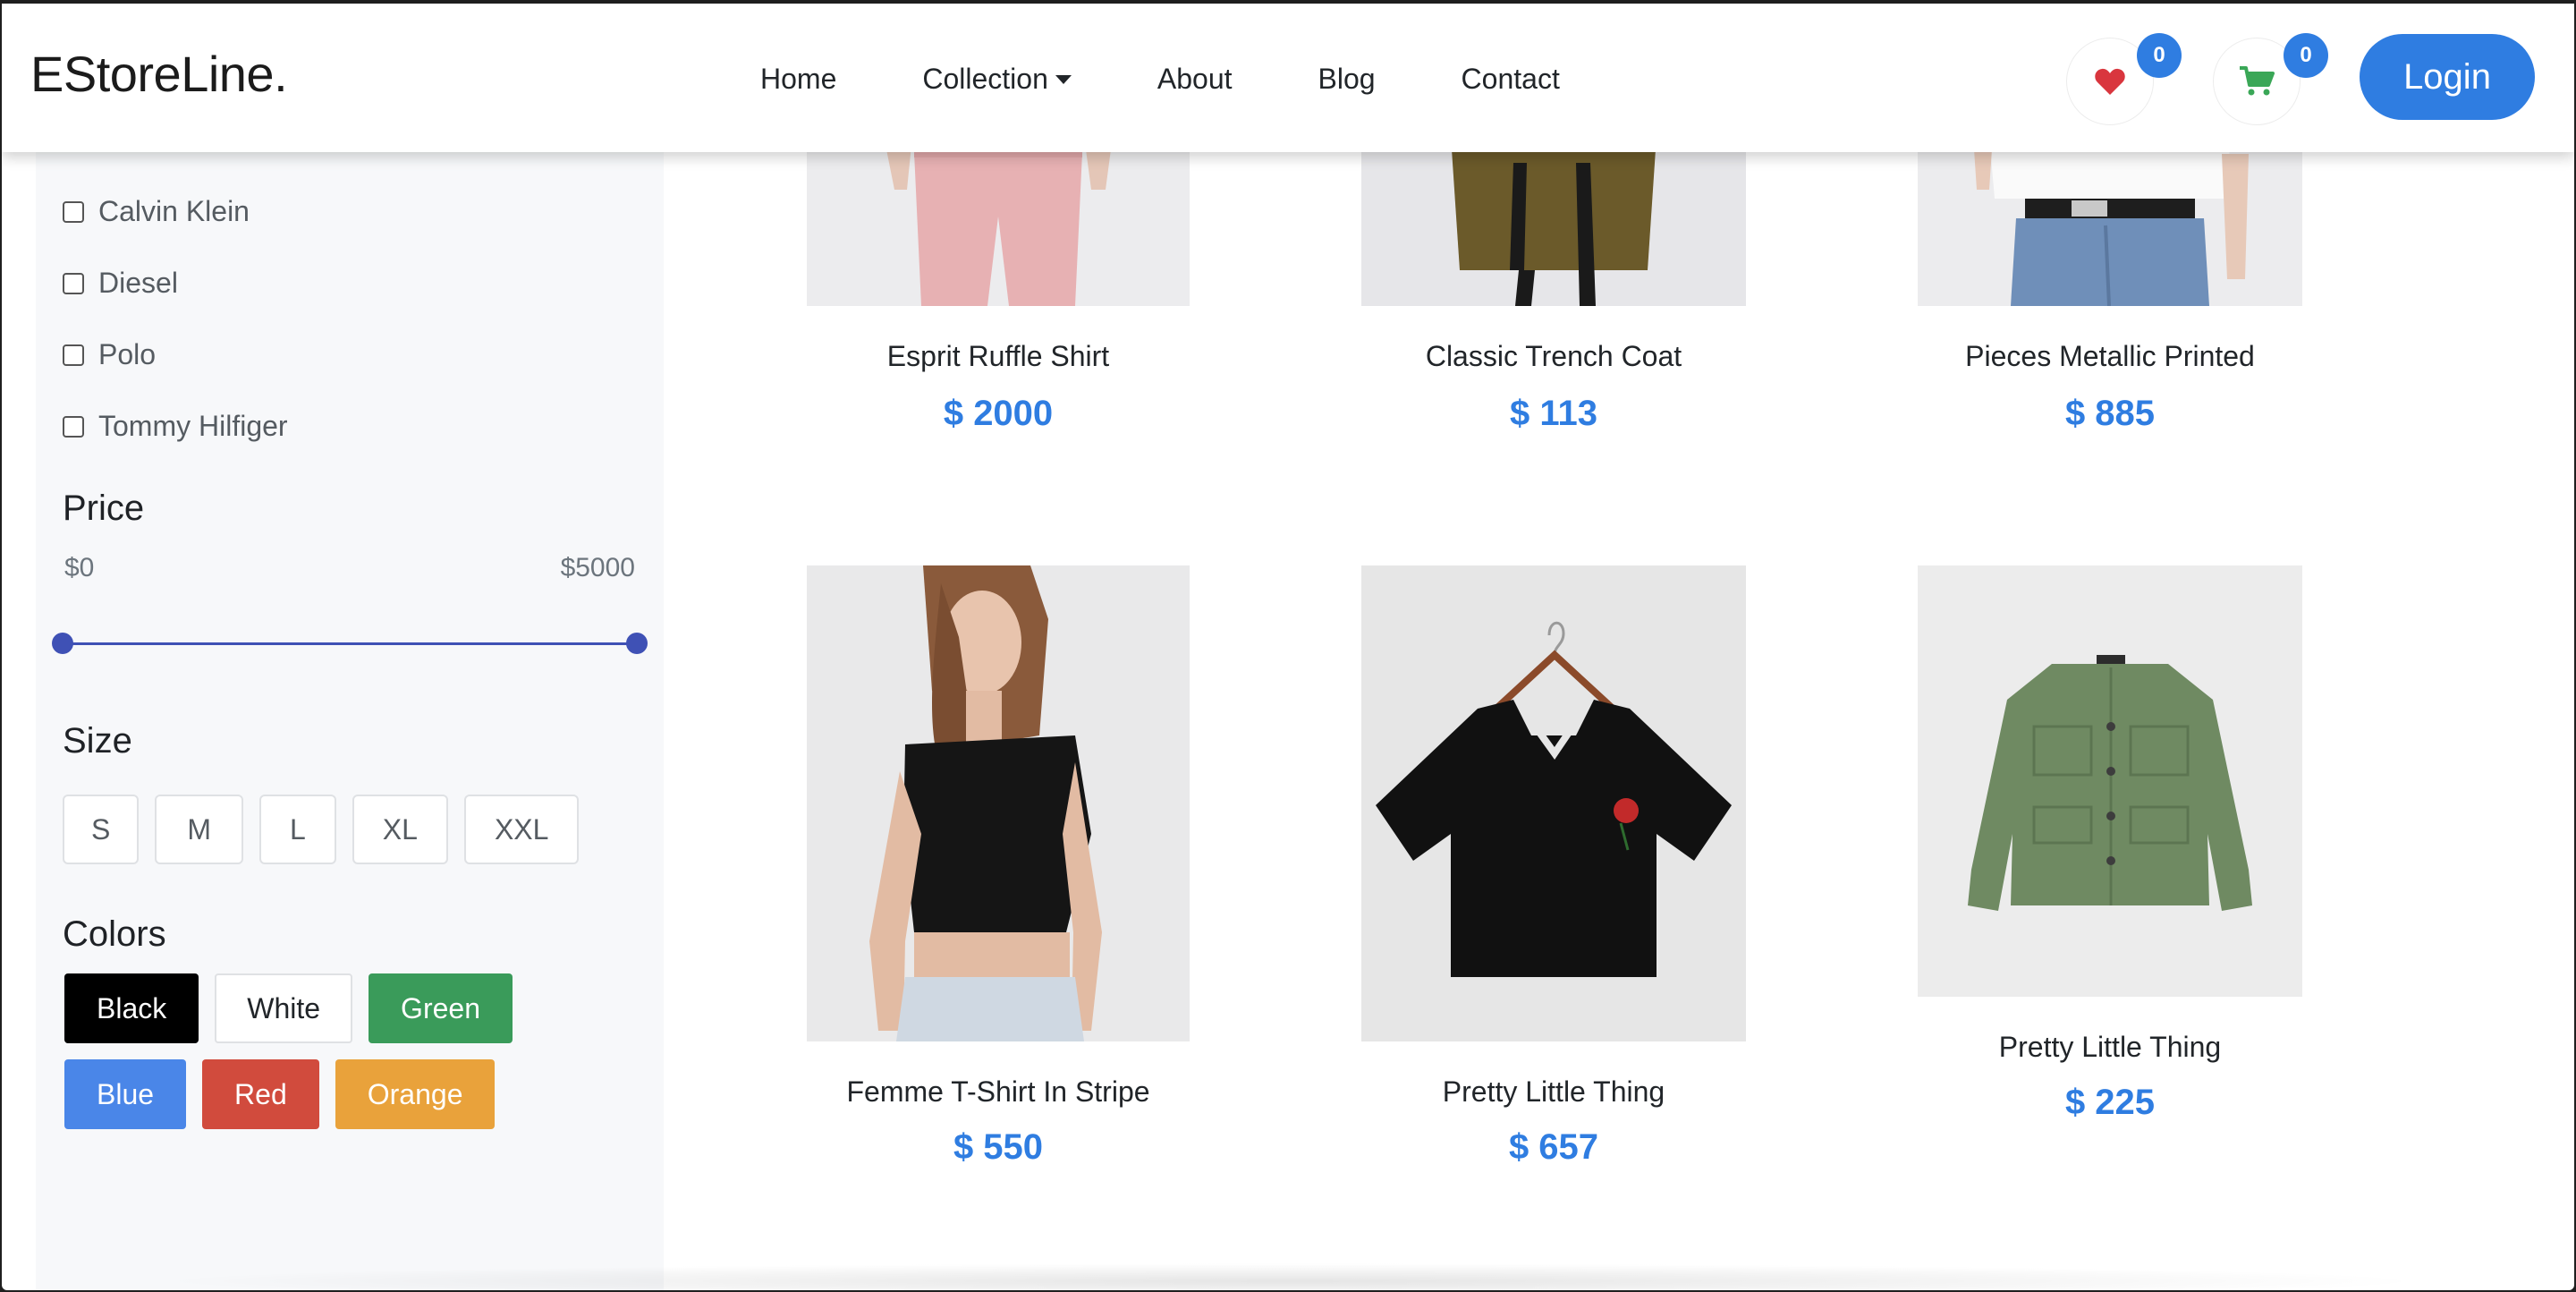 The height and width of the screenshot is (1292, 2576). What do you see at coordinates (998, 414) in the screenshot?
I see `product-price: $ 2000` at bounding box center [998, 414].